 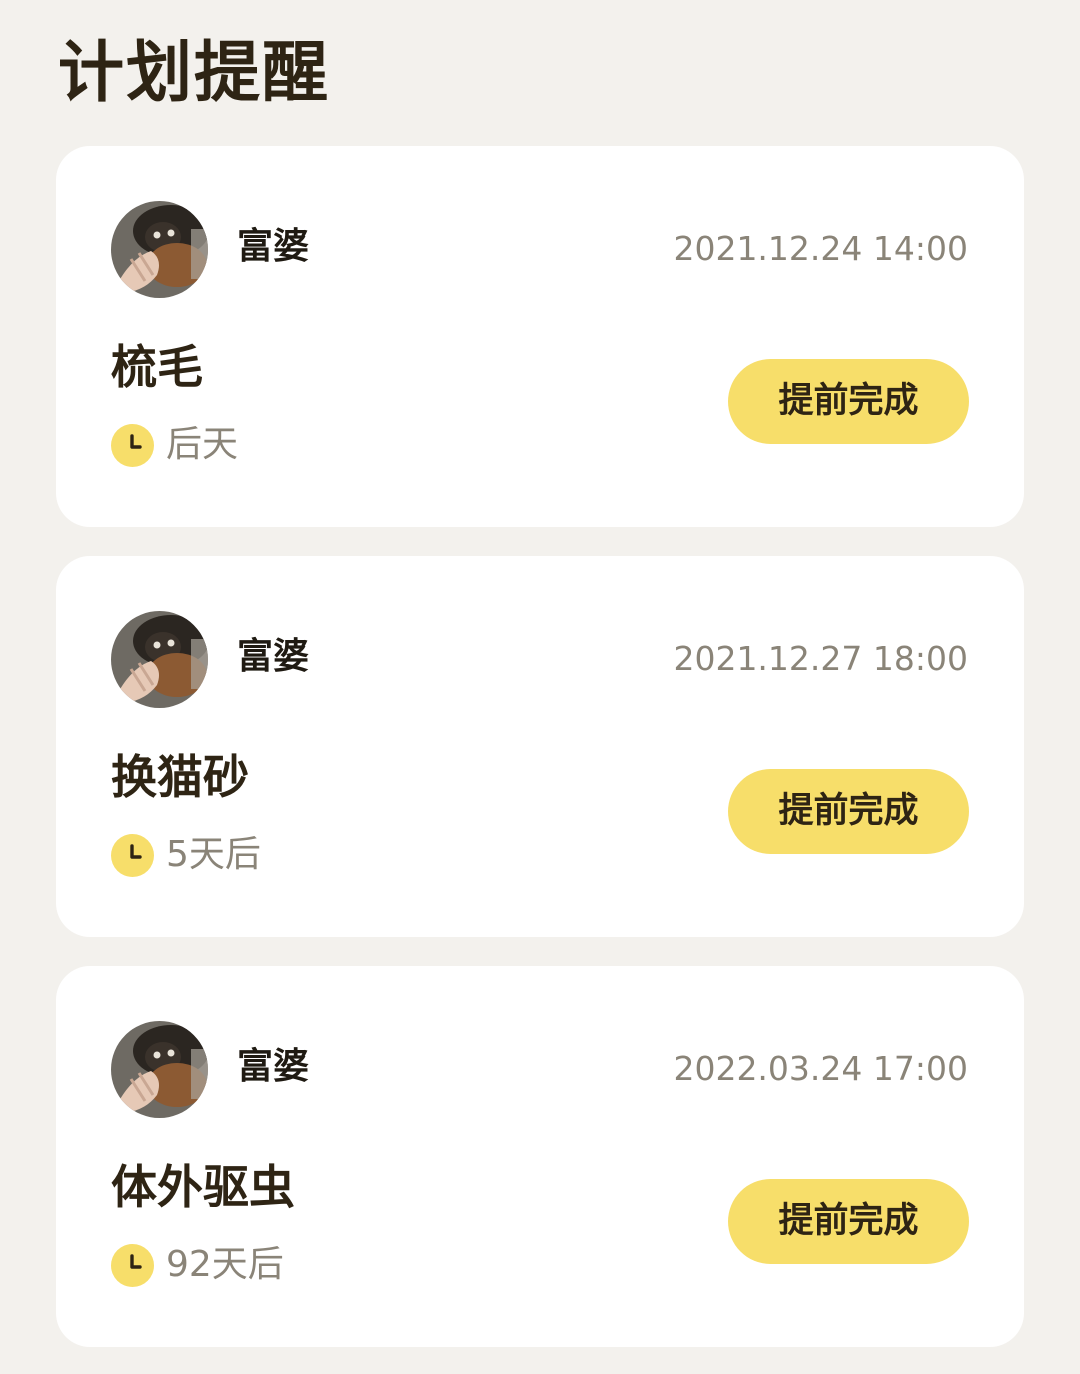 What do you see at coordinates (202, 444) in the screenshot?
I see `due-label: 后天` at bounding box center [202, 444].